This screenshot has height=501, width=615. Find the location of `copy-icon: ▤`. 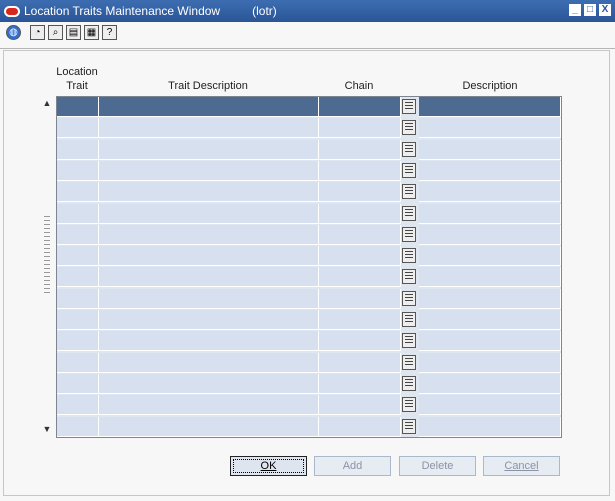

copy-icon: ▤ is located at coordinates (73, 32).